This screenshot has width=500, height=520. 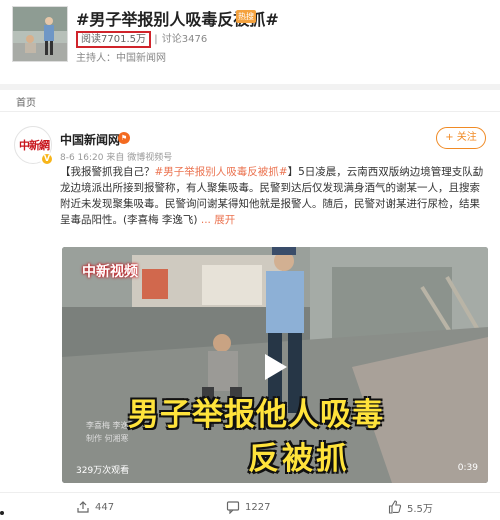 What do you see at coordinates (395, 507) in the screenshot?
I see `like-icon` at bounding box center [395, 507].